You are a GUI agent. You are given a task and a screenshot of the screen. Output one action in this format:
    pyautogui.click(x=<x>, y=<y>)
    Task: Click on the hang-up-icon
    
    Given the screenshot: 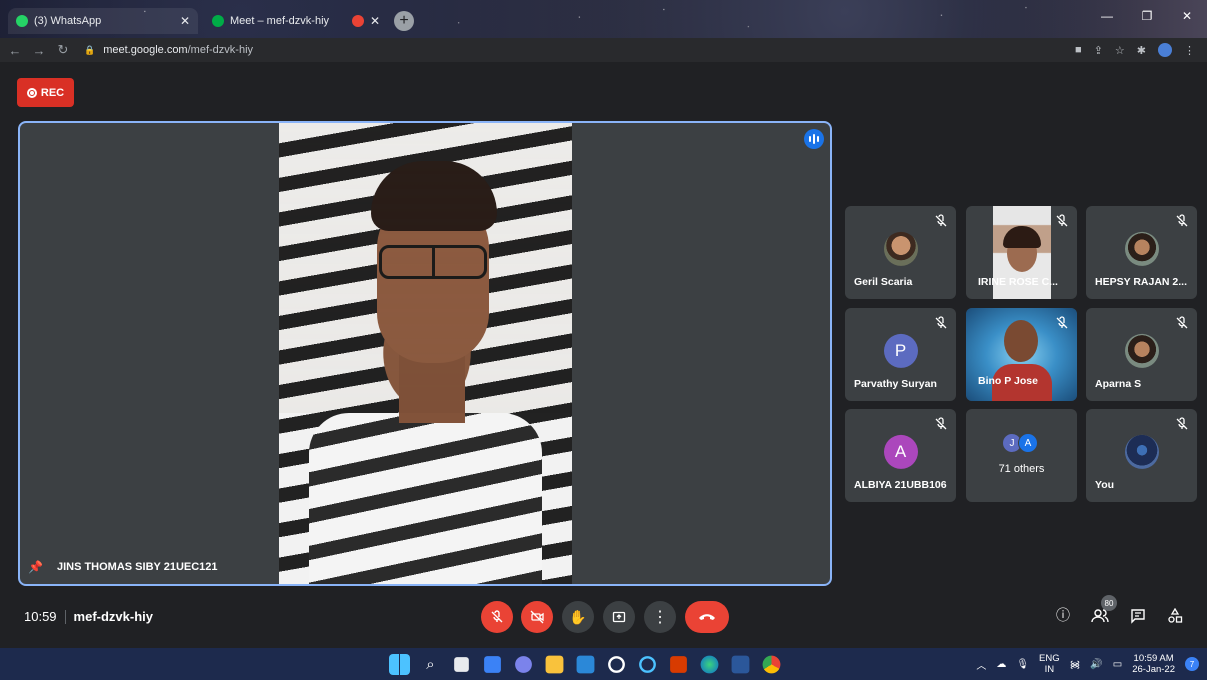 What is the action you would take?
    pyautogui.click(x=707, y=617)
    